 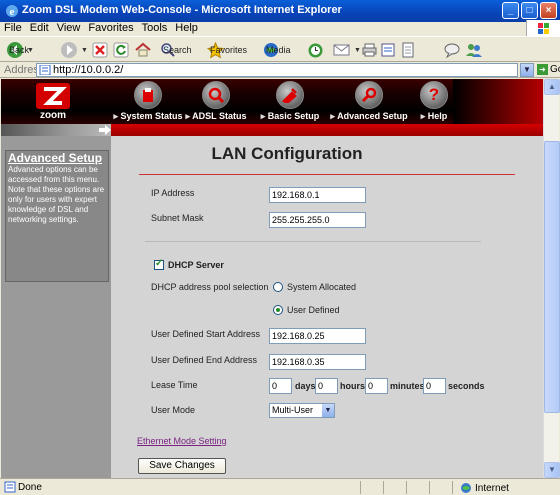 I want to click on go-button: ➜Go, so click(x=548, y=69).